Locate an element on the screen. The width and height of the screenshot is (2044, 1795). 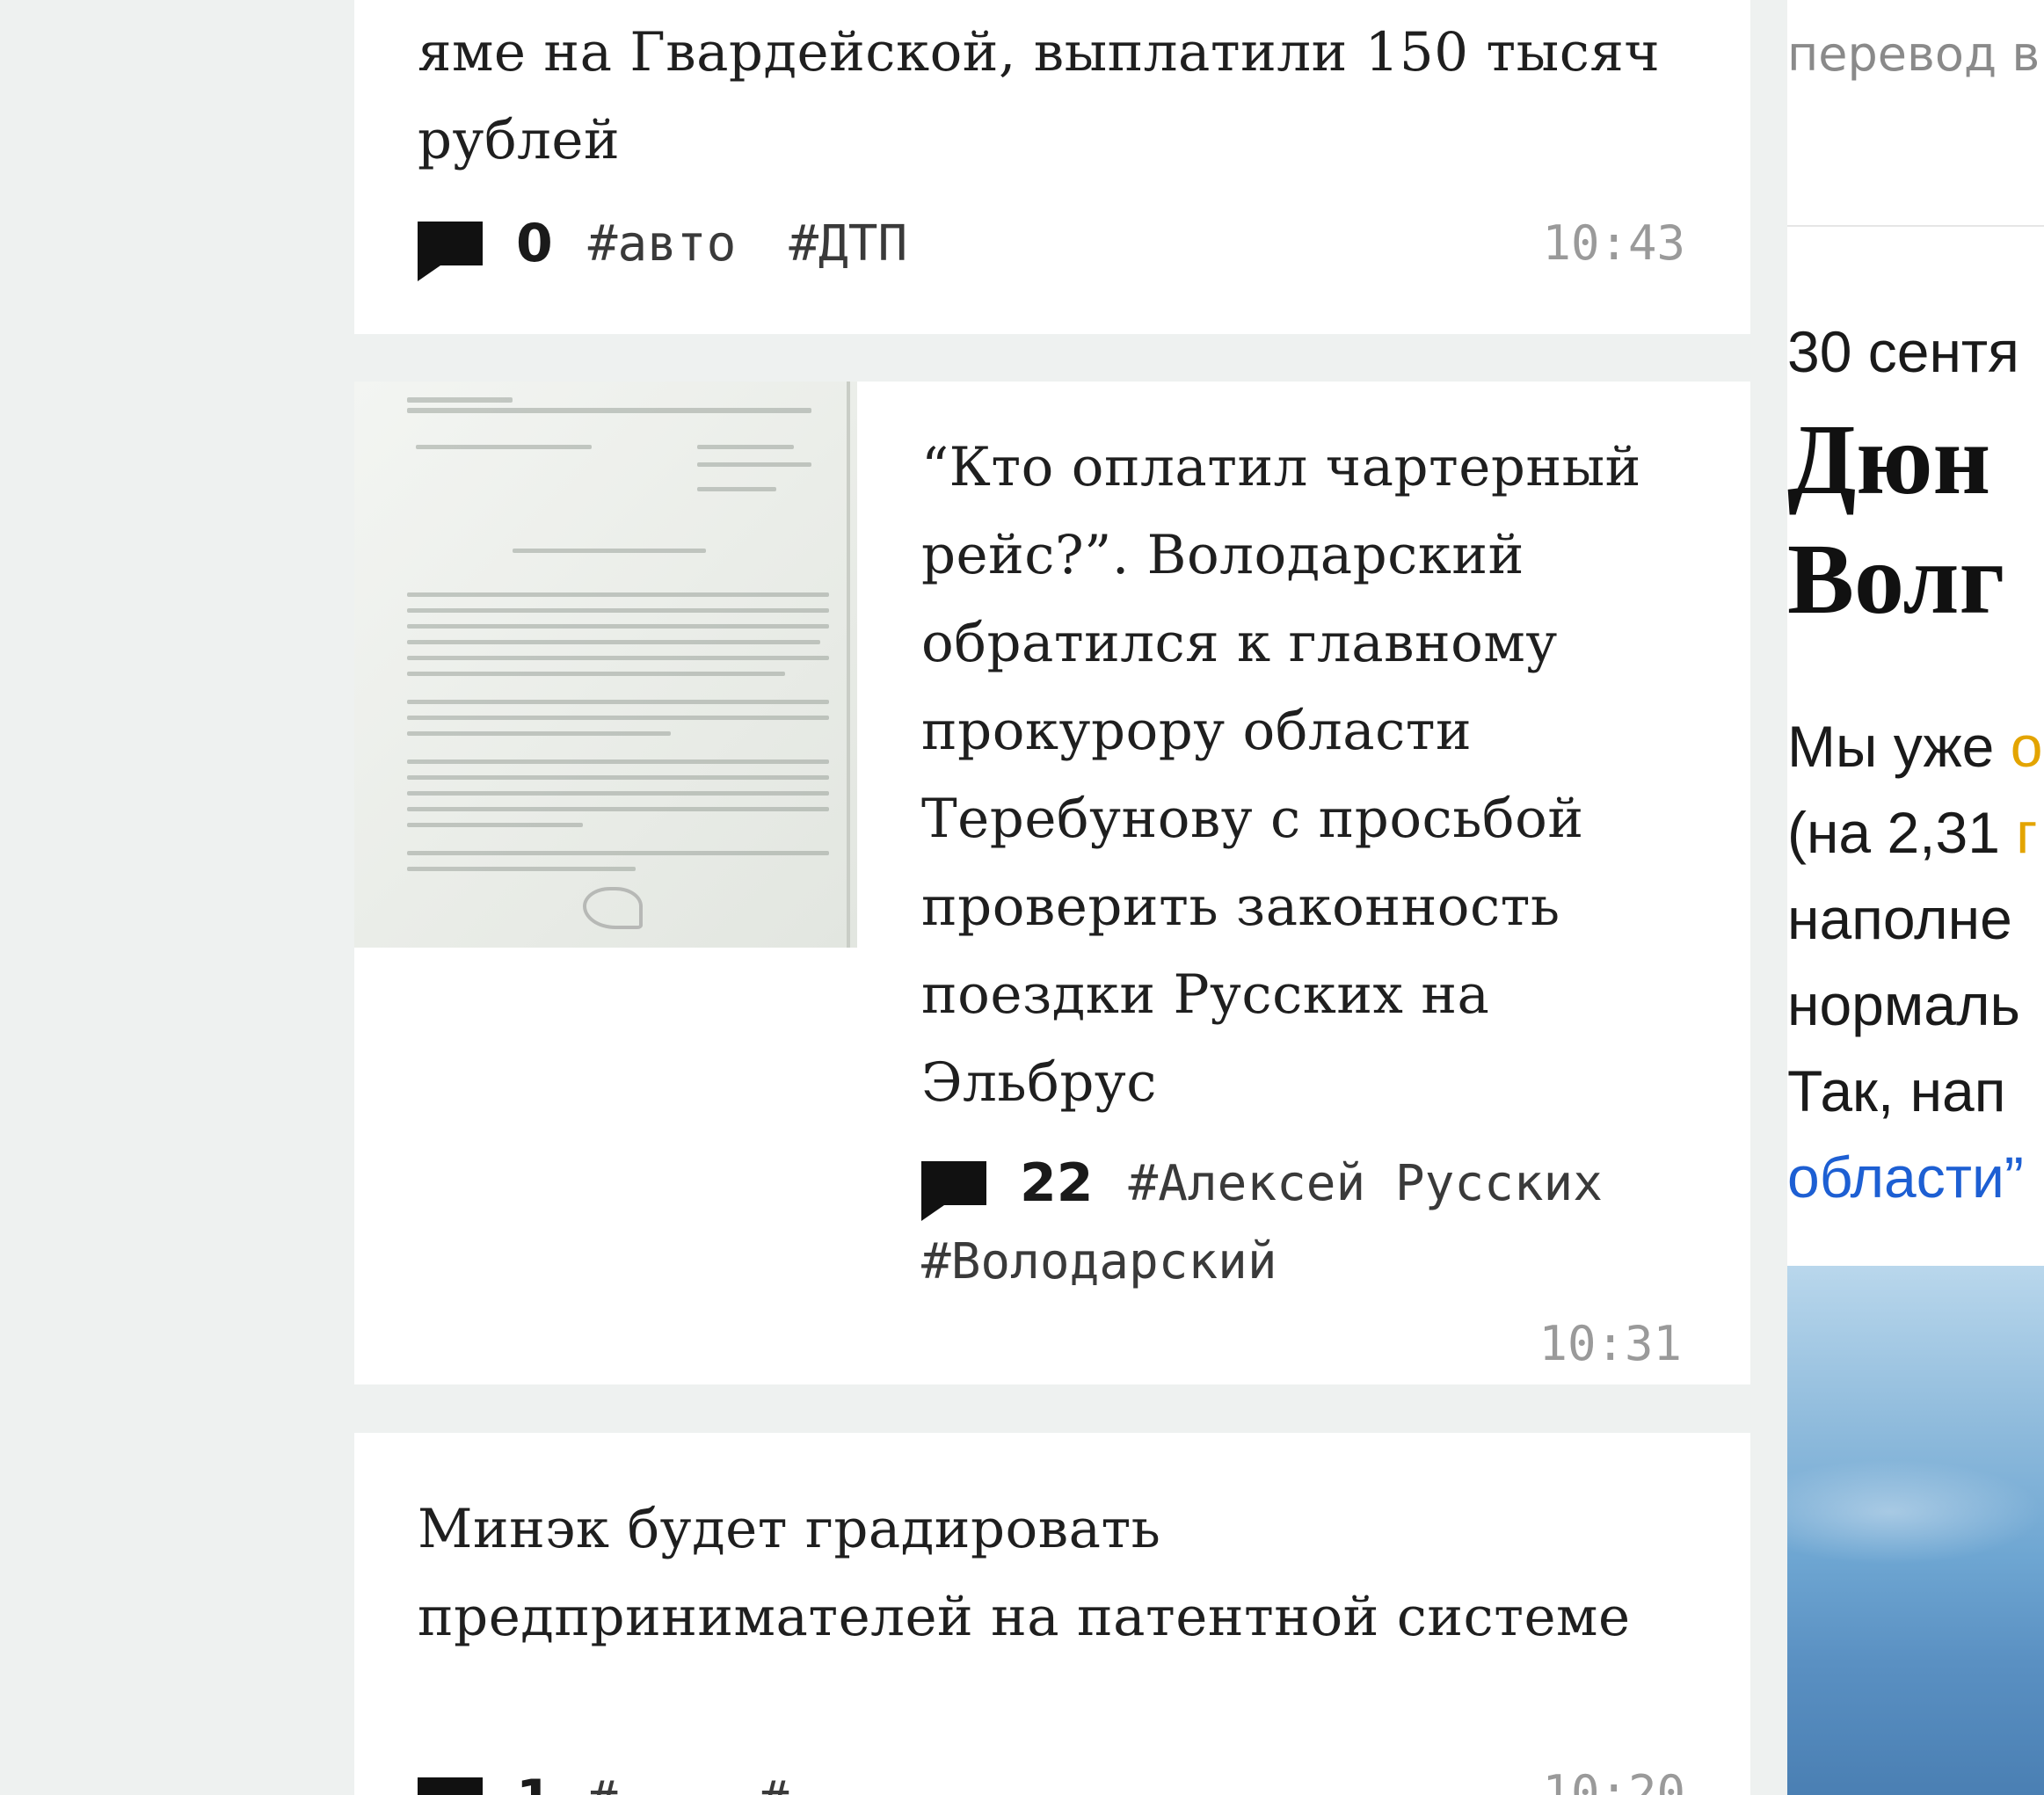
comment-count: 22 is located at coordinates (1057, 1183).